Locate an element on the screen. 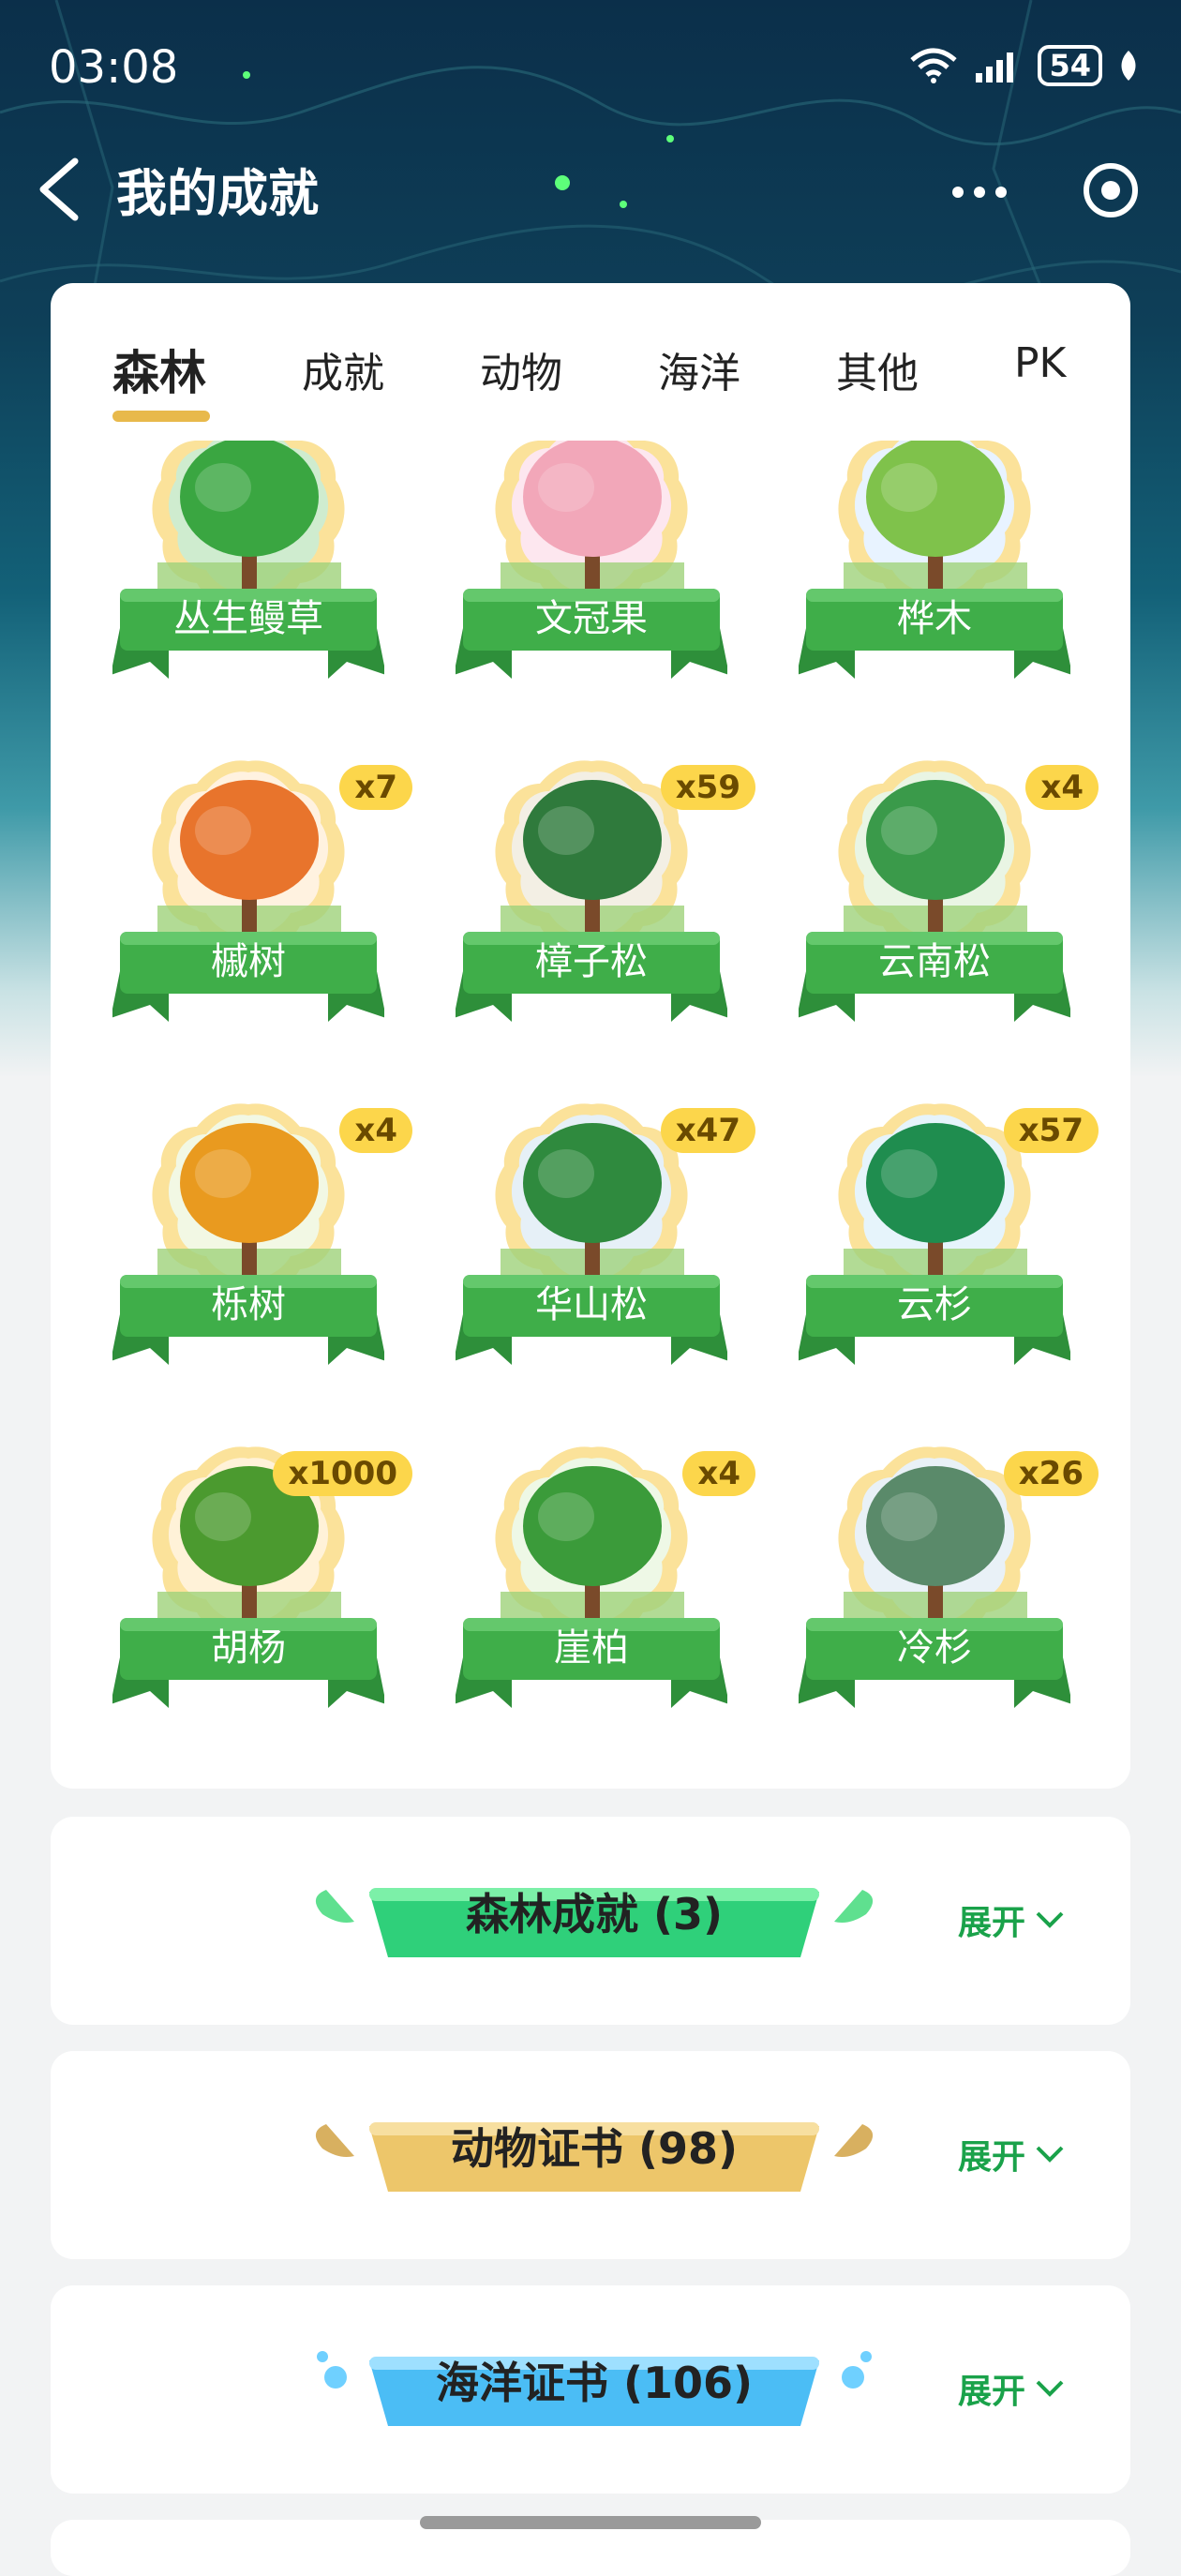 The width and height of the screenshot is (1181, 2576). tree-name: 桦木 is located at coordinates (934, 619).